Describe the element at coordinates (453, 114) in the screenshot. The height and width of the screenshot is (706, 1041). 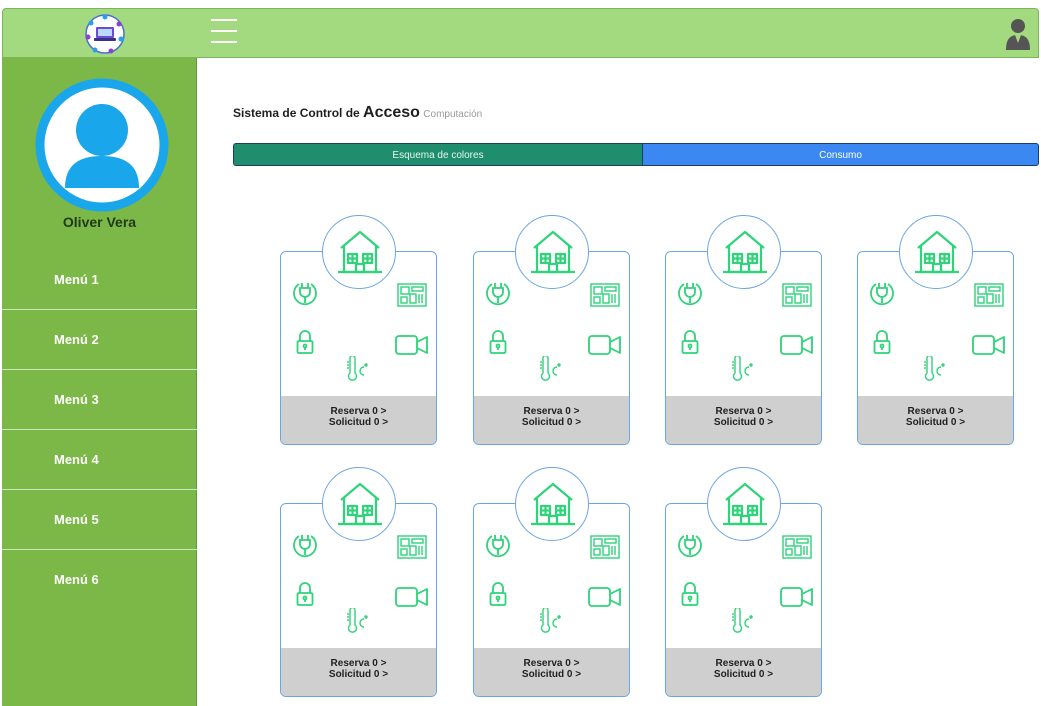
I see `title-subtitle: Computación` at that location.